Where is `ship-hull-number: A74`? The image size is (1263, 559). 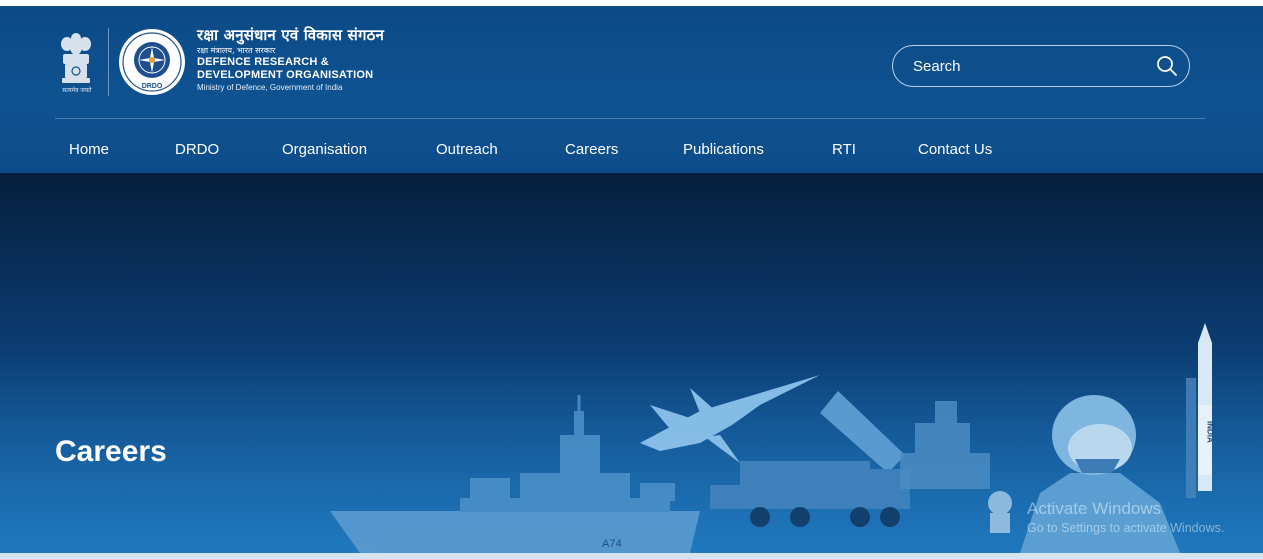
ship-hull-number: A74 is located at coordinates (612, 544).